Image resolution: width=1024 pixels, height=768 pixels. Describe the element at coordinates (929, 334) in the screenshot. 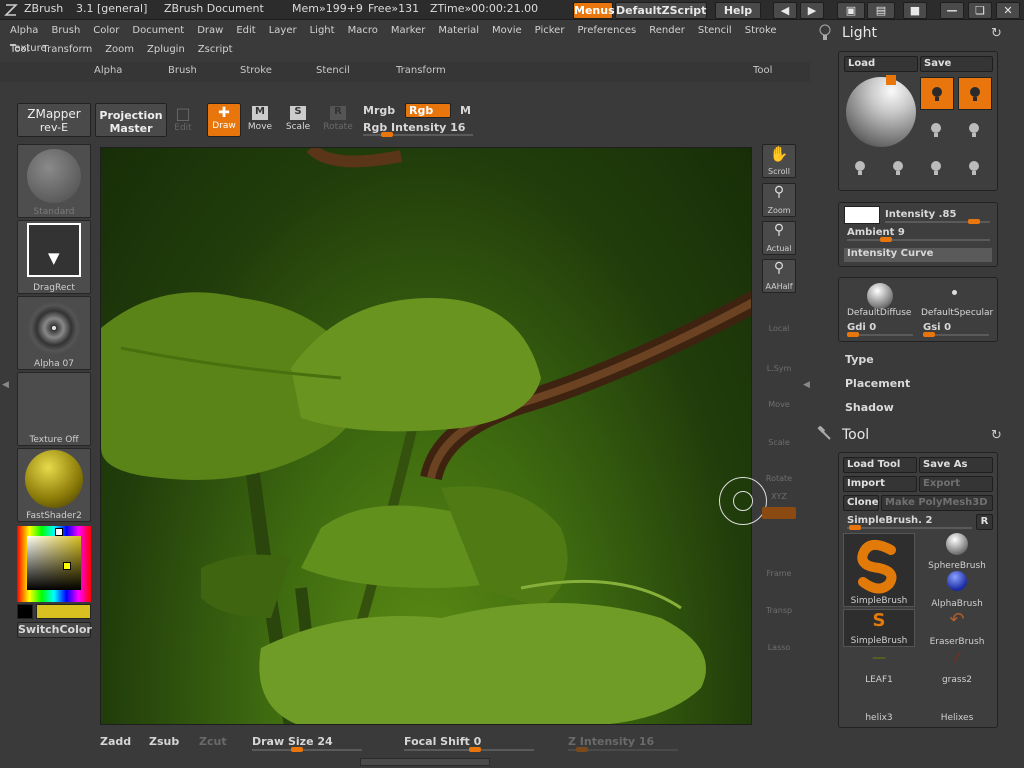

I see `gsi-knob` at that location.